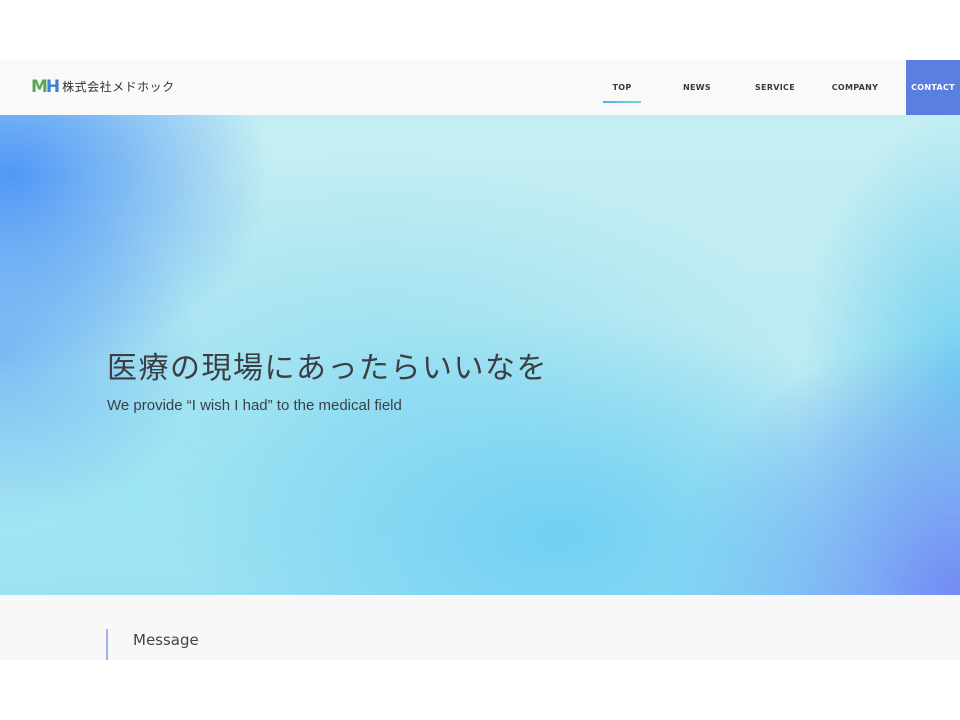 Image resolution: width=960 pixels, height=720 pixels. What do you see at coordinates (166, 640) in the screenshot?
I see `message-heading: Message` at bounding box center [166, 640].